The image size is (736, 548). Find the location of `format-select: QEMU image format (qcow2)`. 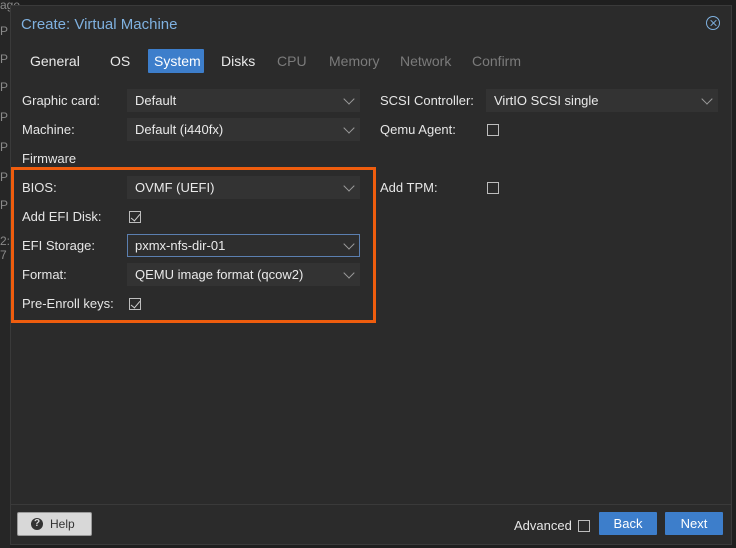

format-select: QEMU image format (qcow2) is located at coordinates (243, 274).